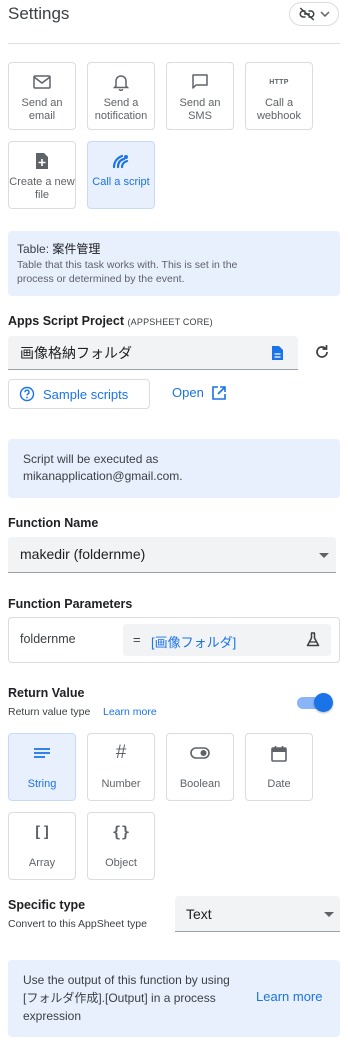  Describe the element at coordinates (121, 863) in the screenshot. I see `tile-label: Object` at that location.